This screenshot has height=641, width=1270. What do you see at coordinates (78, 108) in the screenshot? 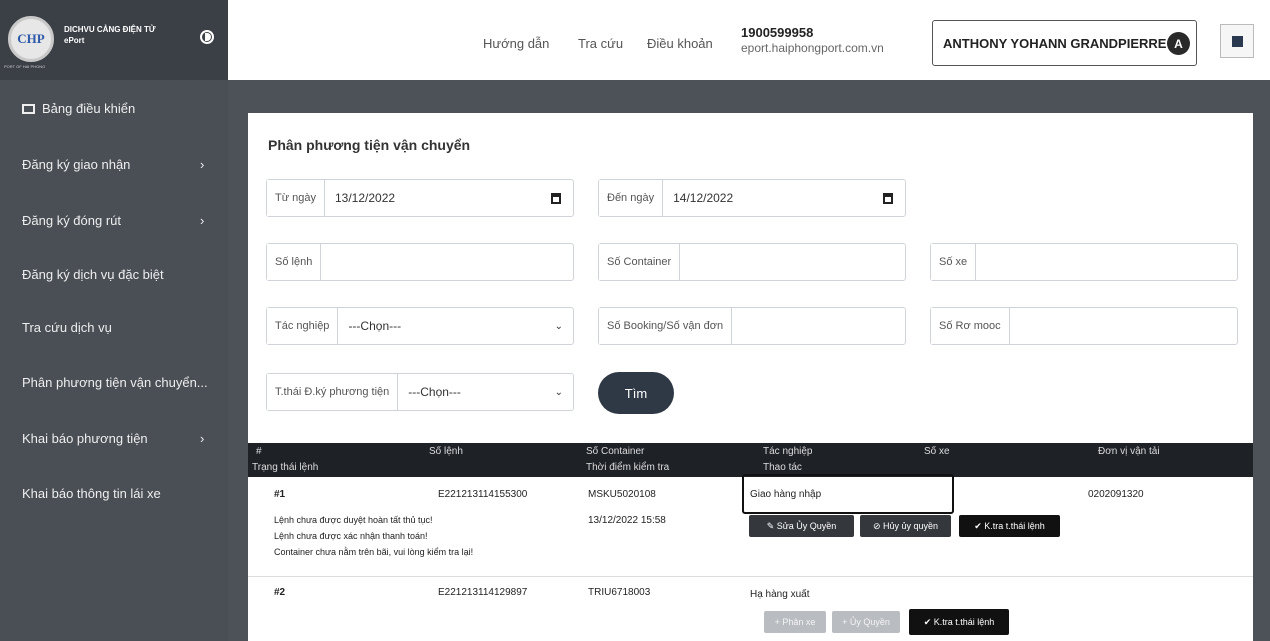
I see `sidebar-item-dashboard: Bảng điều khiển` at bounding box center [78, 108].